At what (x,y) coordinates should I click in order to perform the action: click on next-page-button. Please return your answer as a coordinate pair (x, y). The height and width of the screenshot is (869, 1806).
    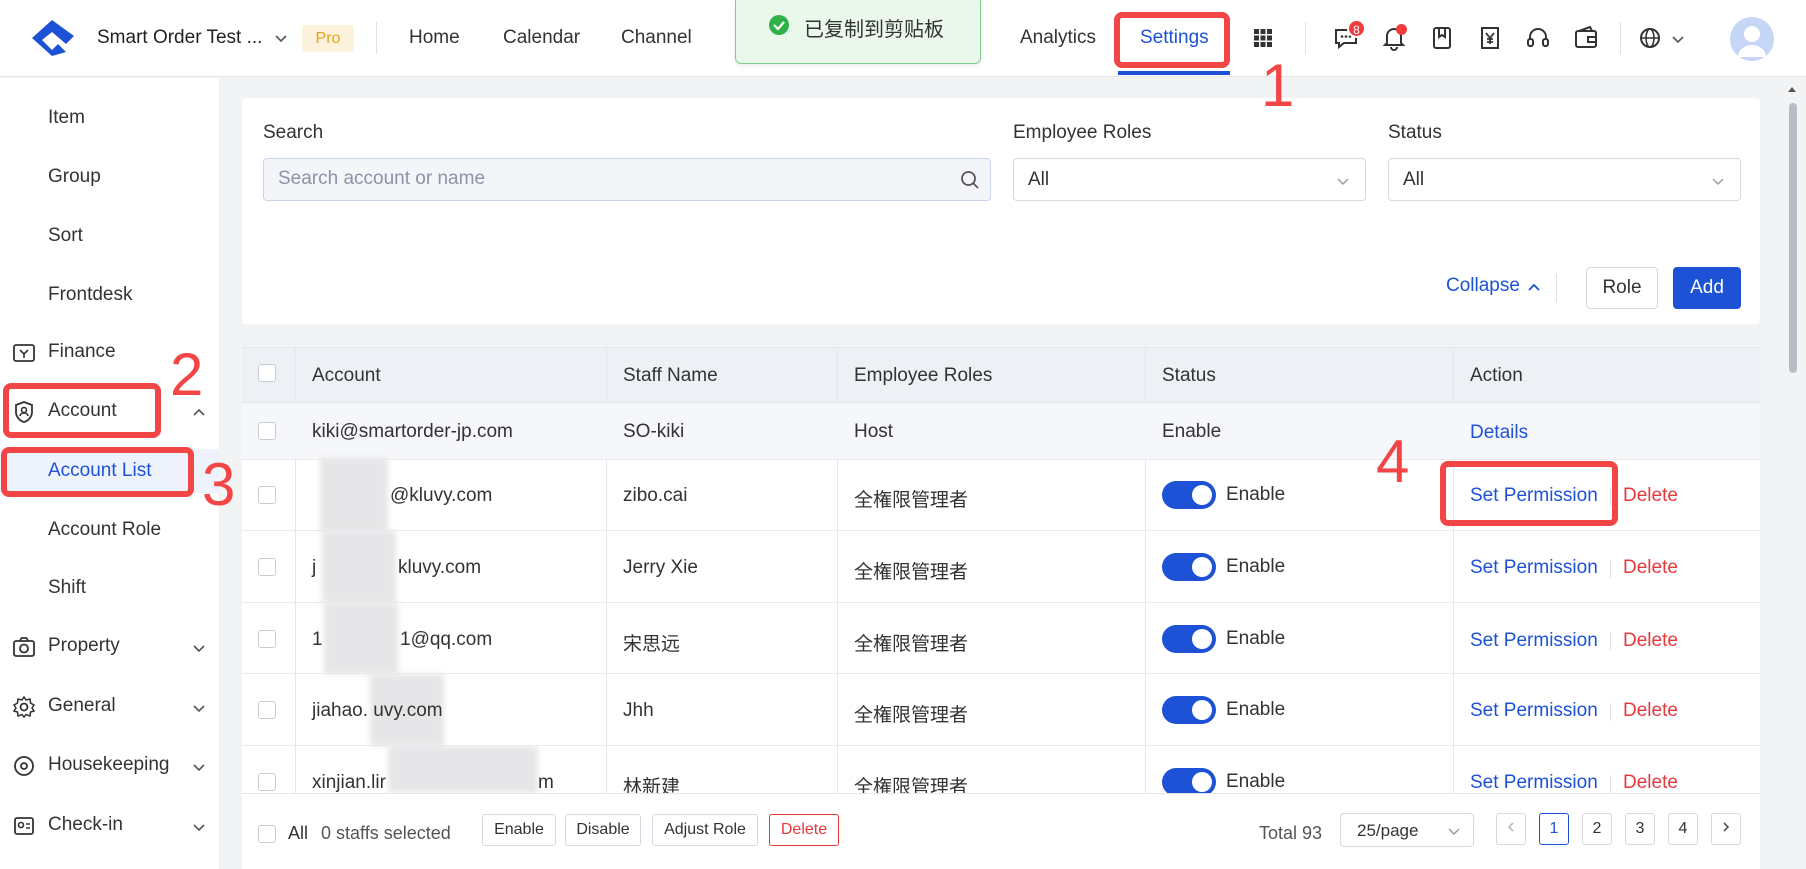
    Looking at the image, I should click on (1726, 829).